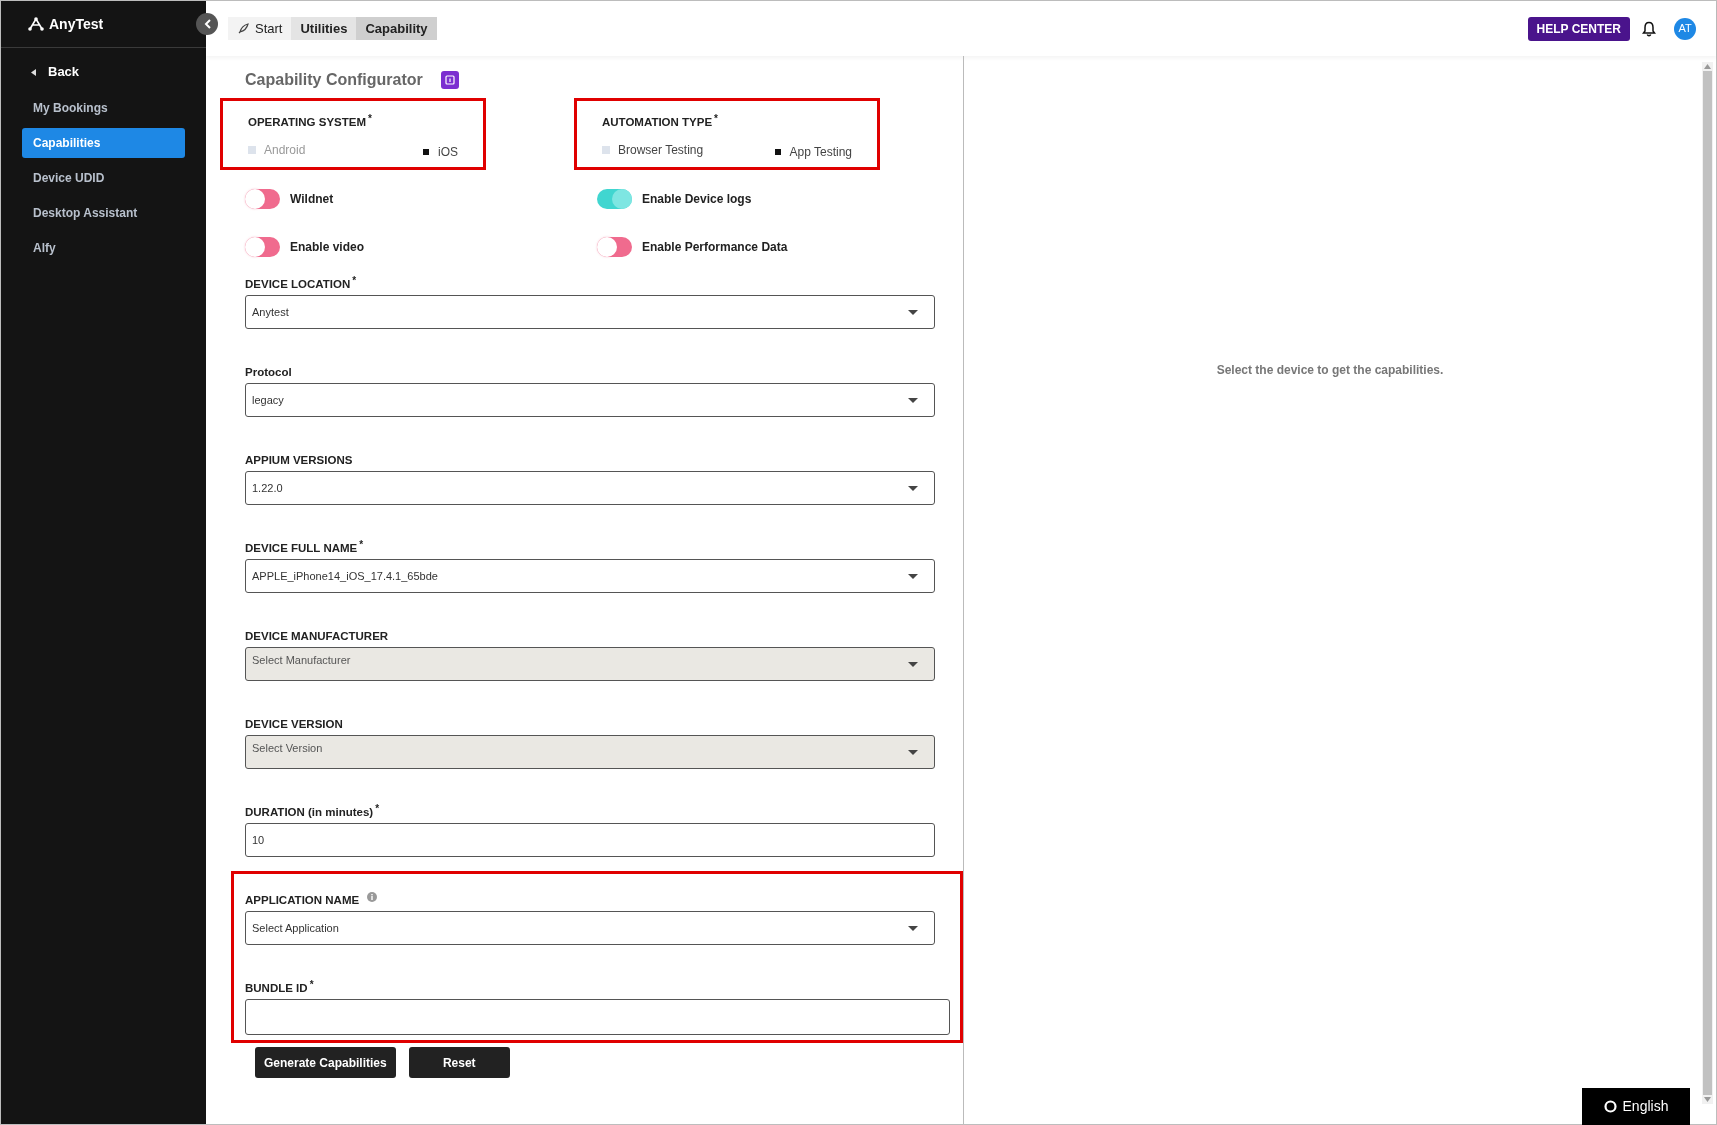 This screenshot has height=1125, width=1717. Describe the element at coordinates (1636, 1106) in the screenshot. I see `language-button: English` at that location.